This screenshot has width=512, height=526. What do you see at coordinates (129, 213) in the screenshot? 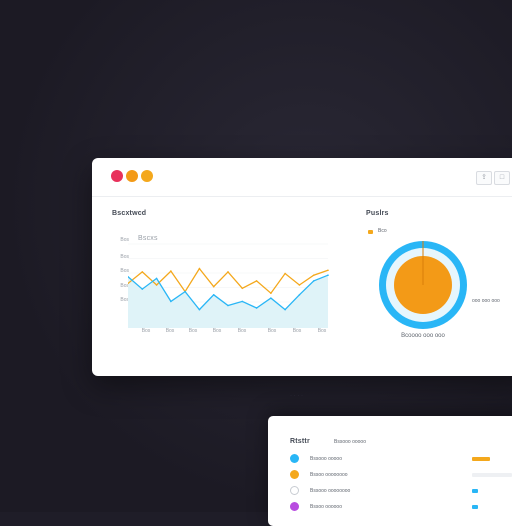
I see `chart-panel-title: Bscxtwcd` at bounding box center [129, 213].